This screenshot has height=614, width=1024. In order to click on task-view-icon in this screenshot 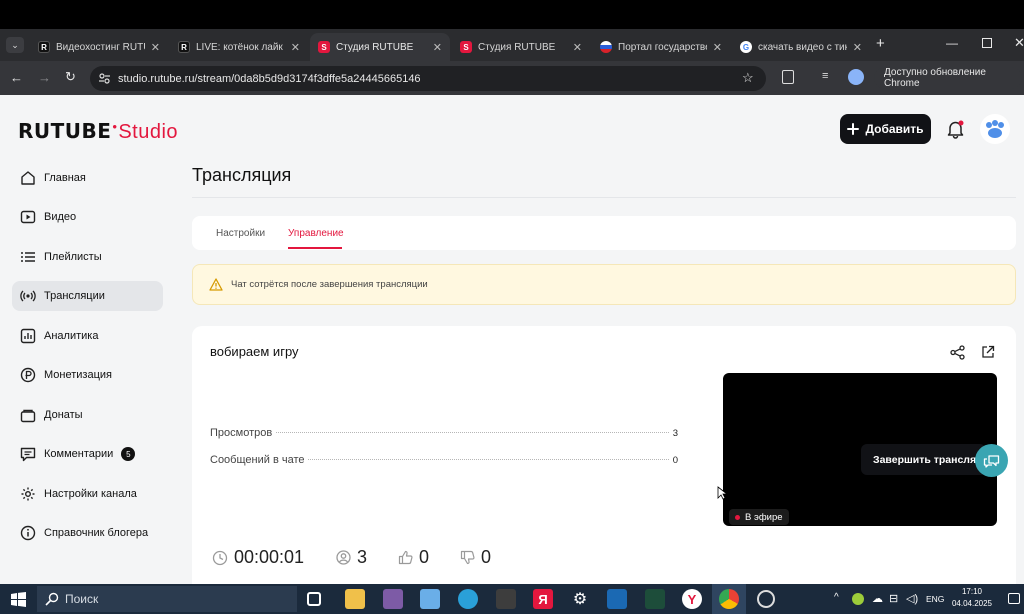, I will do `click(314, 599)`.